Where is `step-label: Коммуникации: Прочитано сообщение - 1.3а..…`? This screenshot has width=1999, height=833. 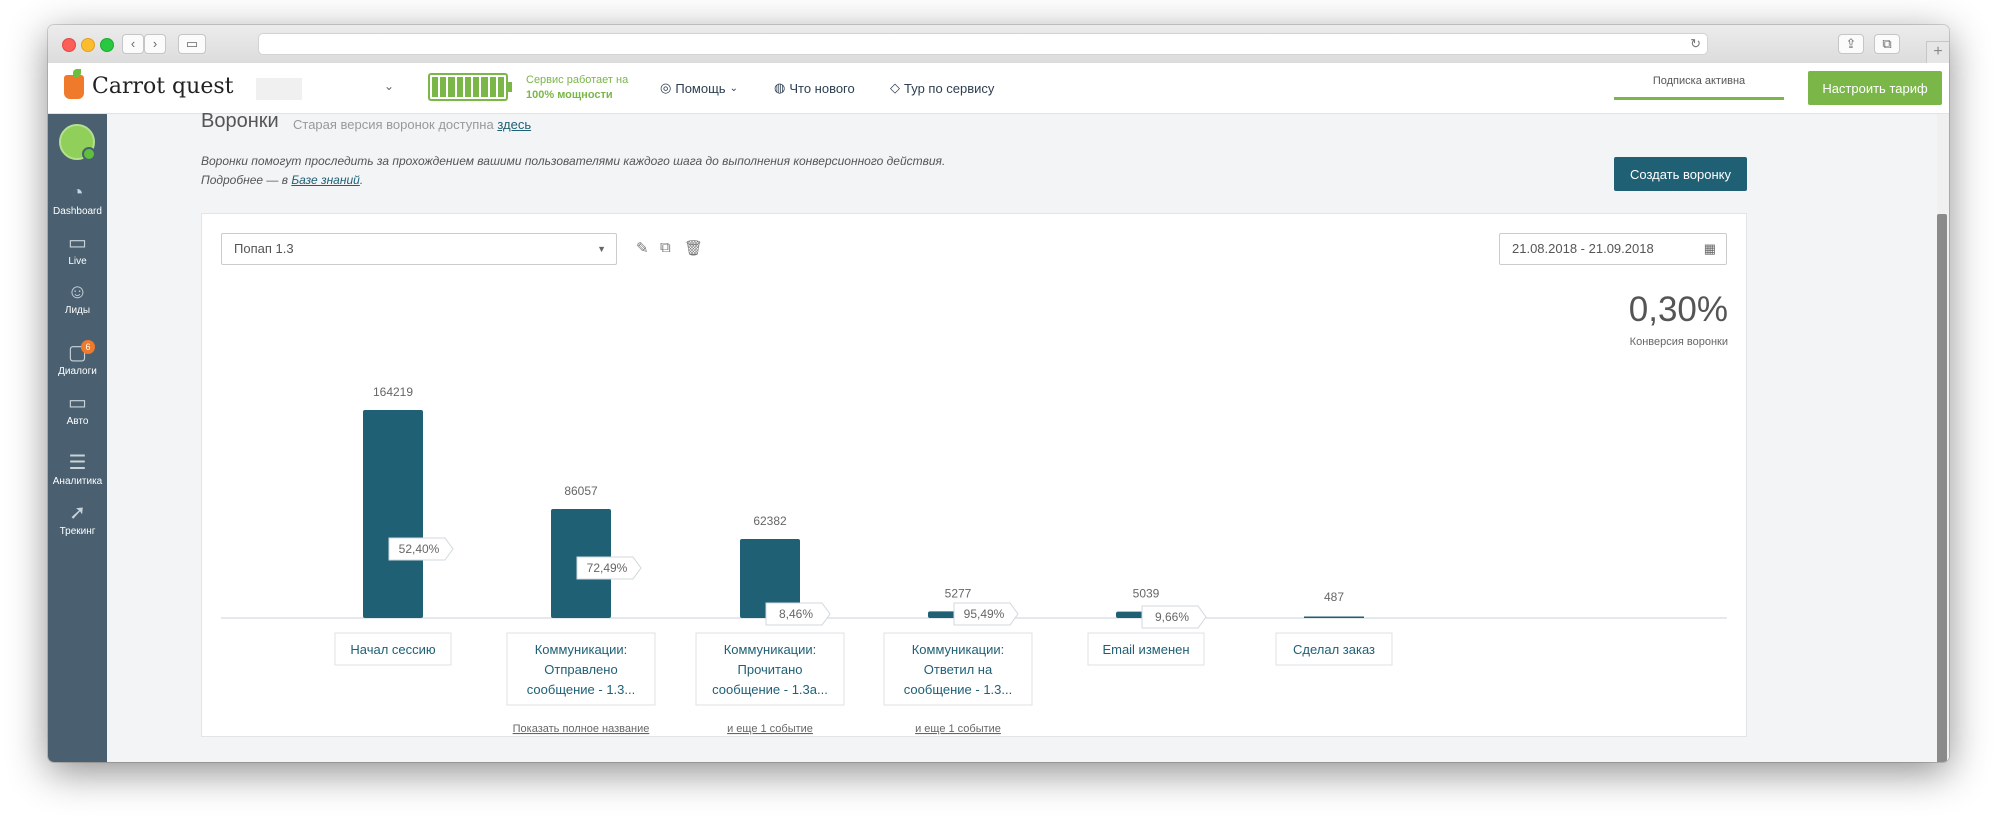 step-label: Коммуникации: Прочитано сообщение - 1.3а..… is located at coordinates (770, 669).